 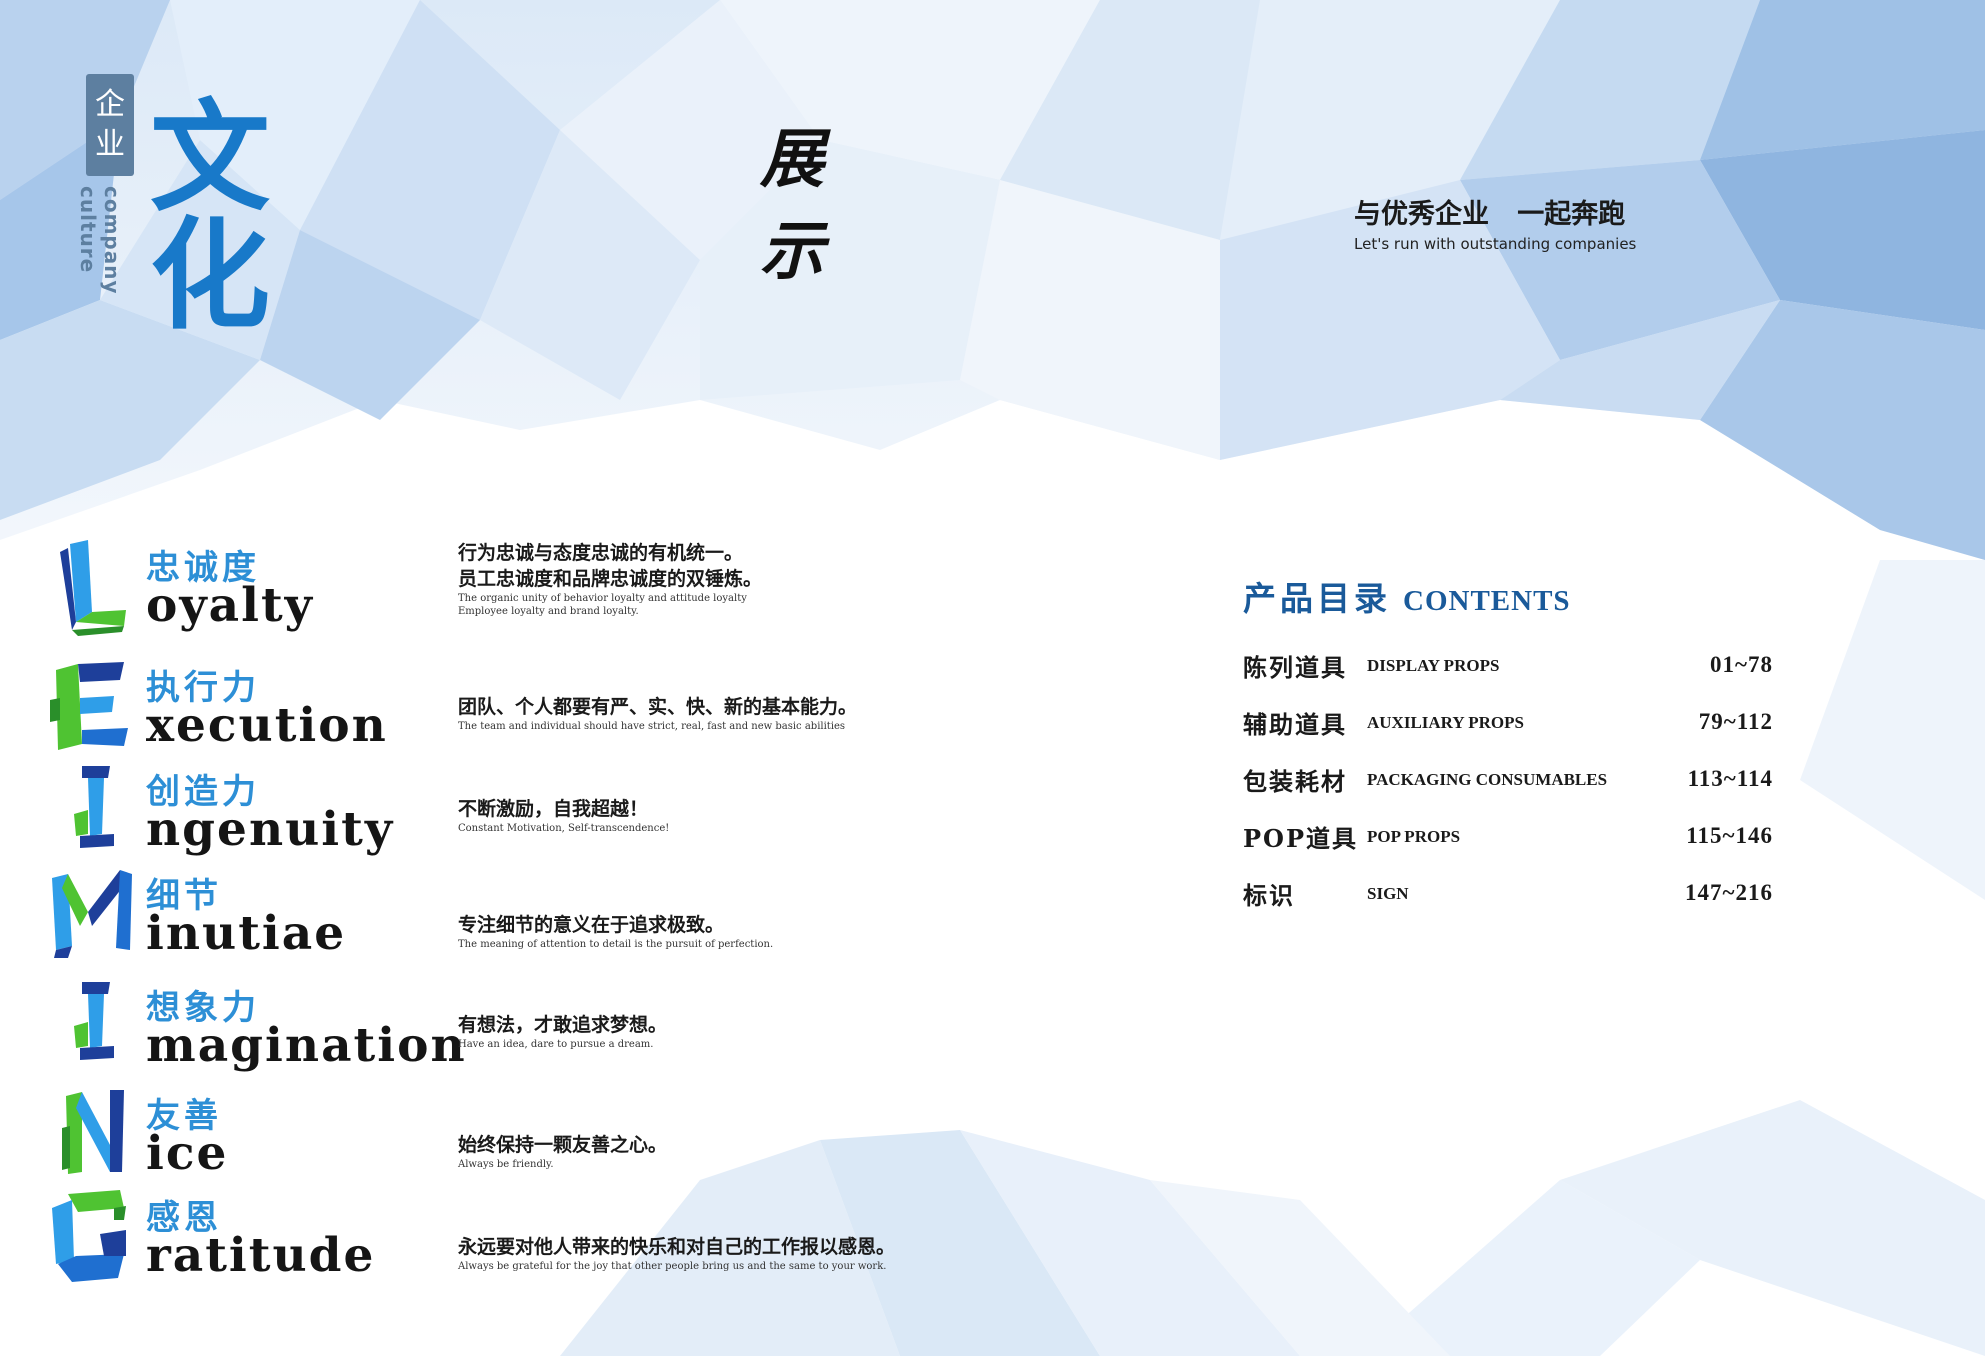 What do you see at coordinates (553, 809) in the screenshot?
I see `desc-cn-line: 不断激励，自我超越！` at bounding box center [553, 809].